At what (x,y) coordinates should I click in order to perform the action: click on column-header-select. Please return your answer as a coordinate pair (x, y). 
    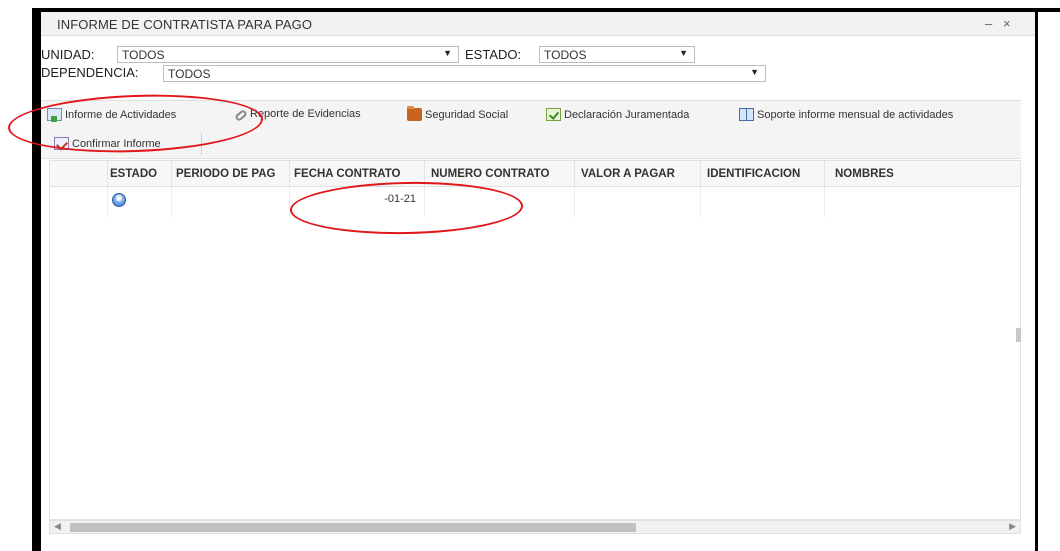
    Looking at the image, I should click on (79, 174).